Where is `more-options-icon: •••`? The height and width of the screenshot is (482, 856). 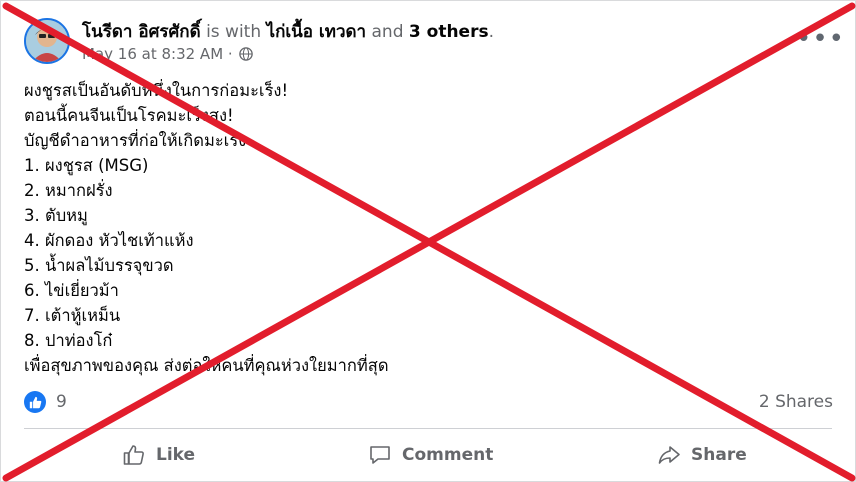
more-options-icon: ••• is located at coordinates (820, 39).